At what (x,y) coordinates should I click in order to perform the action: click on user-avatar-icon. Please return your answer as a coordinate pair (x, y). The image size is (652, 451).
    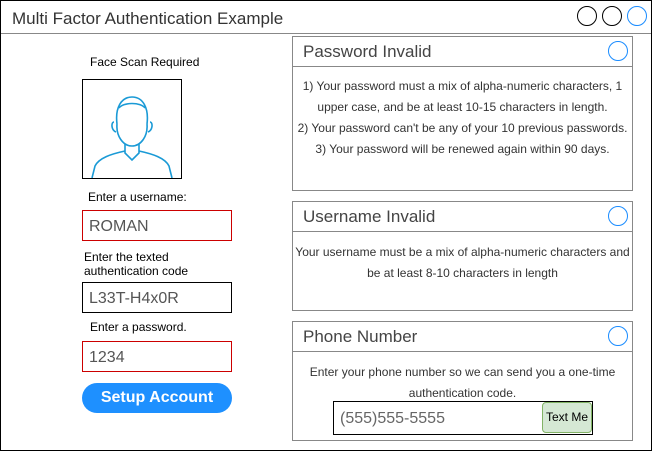
    Looking at the image, I should click on (132, 137).